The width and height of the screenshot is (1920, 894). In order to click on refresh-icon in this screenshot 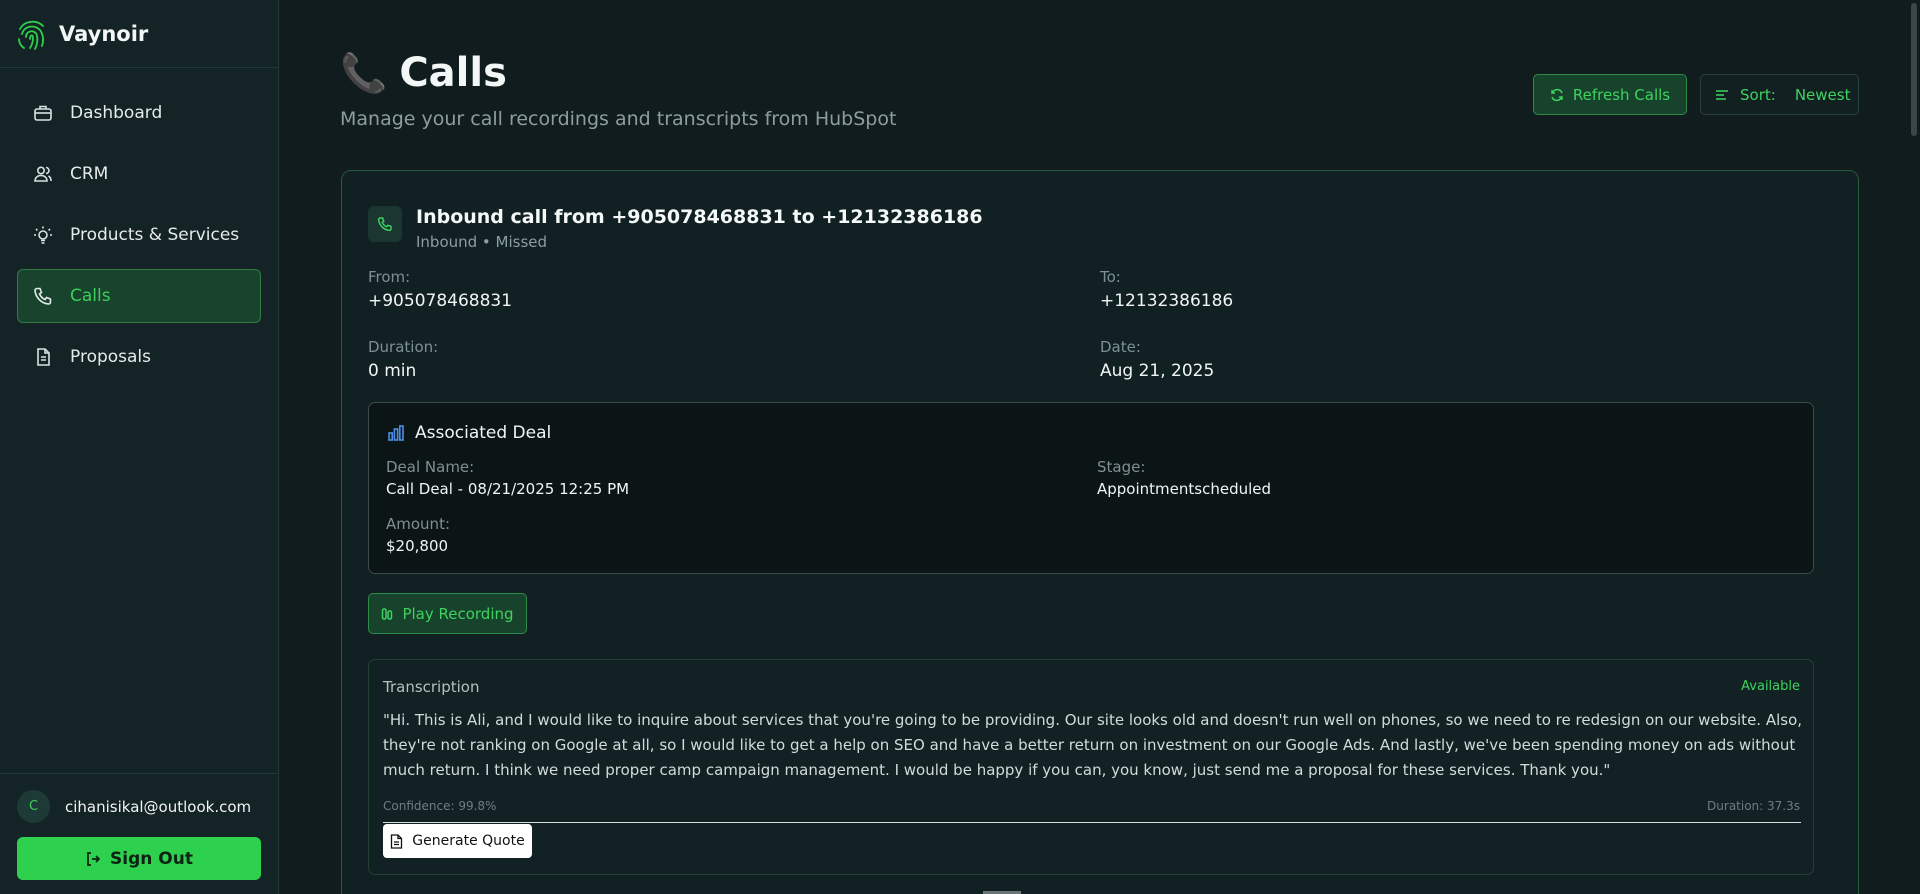, I will do `click(1557, 95)`.